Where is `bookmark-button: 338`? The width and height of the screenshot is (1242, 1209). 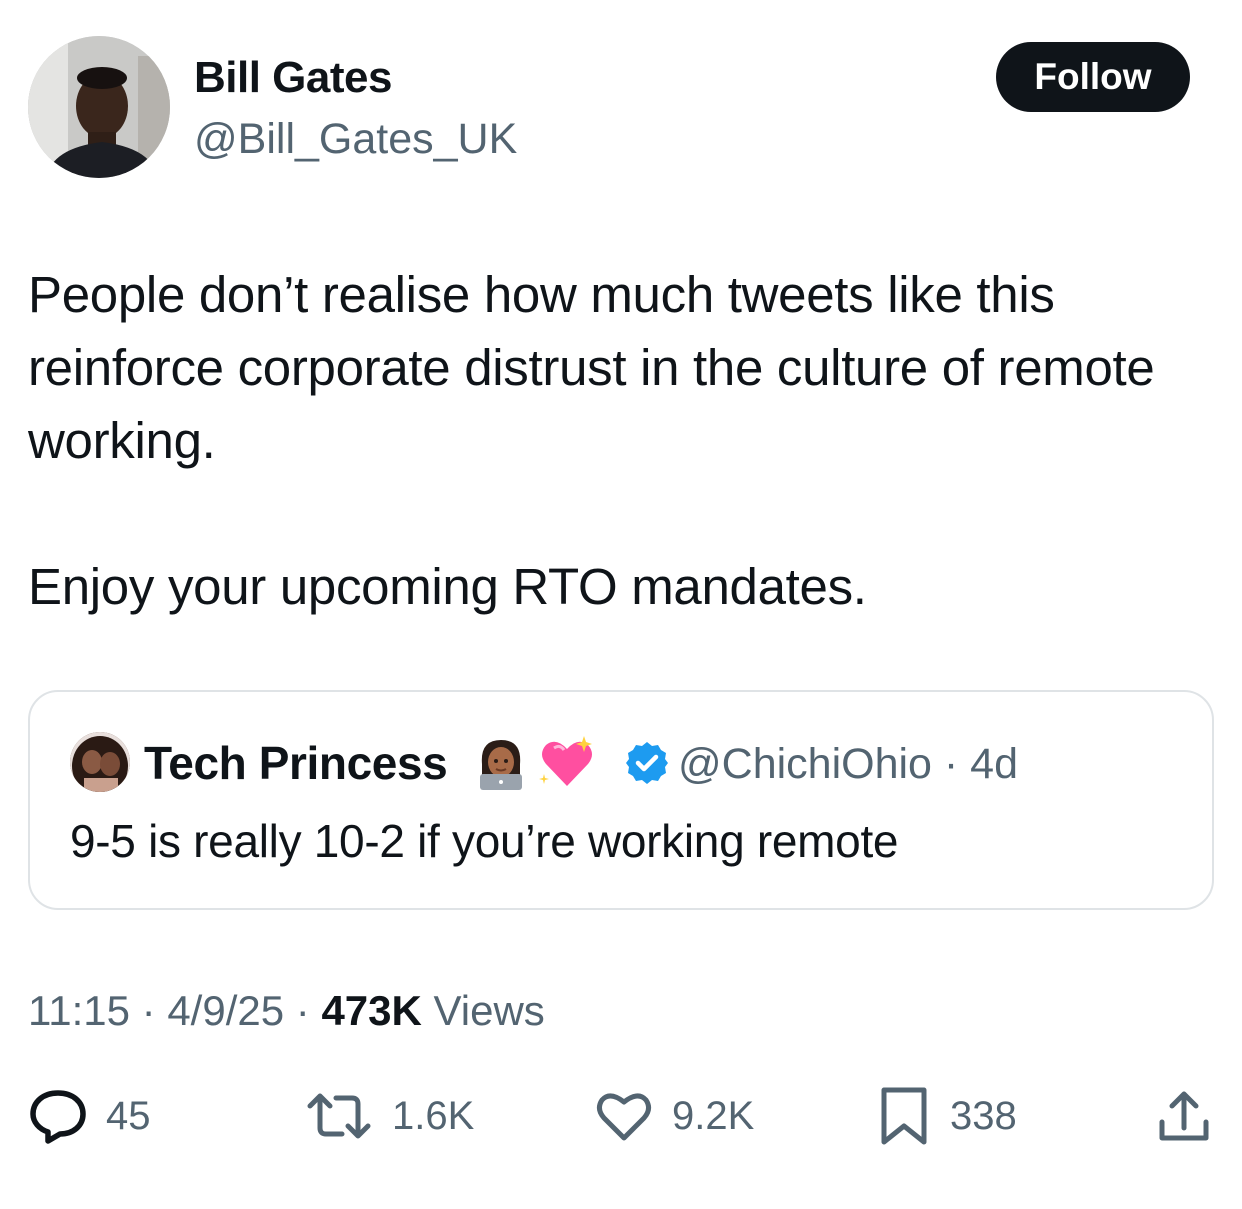
bookmark-button: 338 is located at coordinates (946, 1116).